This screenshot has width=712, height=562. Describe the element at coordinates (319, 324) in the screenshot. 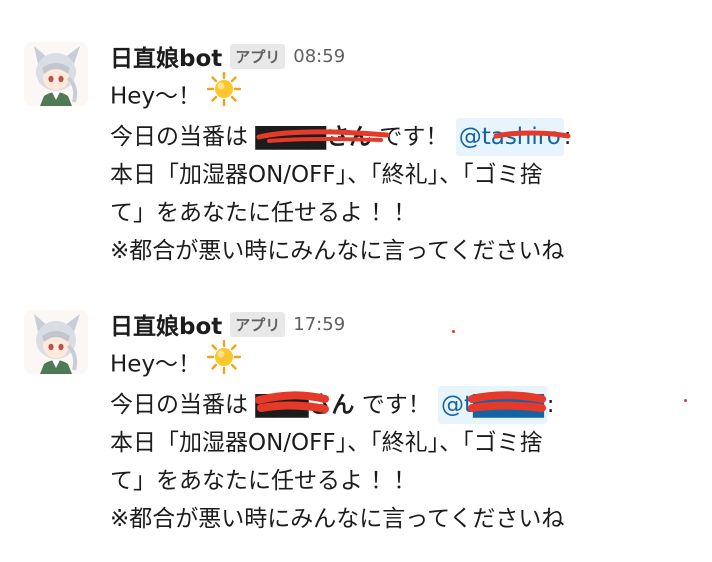

I see `timestamp: 17:59` at that location.